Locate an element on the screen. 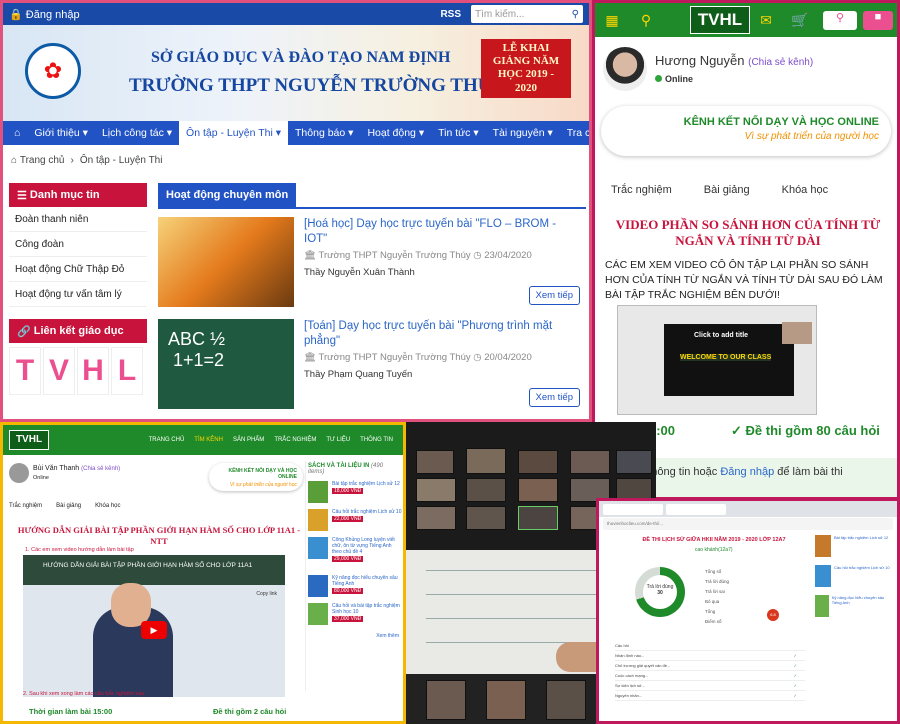 The width and height of the screenshot is (900, 724). score-center: Trả lời đúng 30 is located at coordinates (660, 592).